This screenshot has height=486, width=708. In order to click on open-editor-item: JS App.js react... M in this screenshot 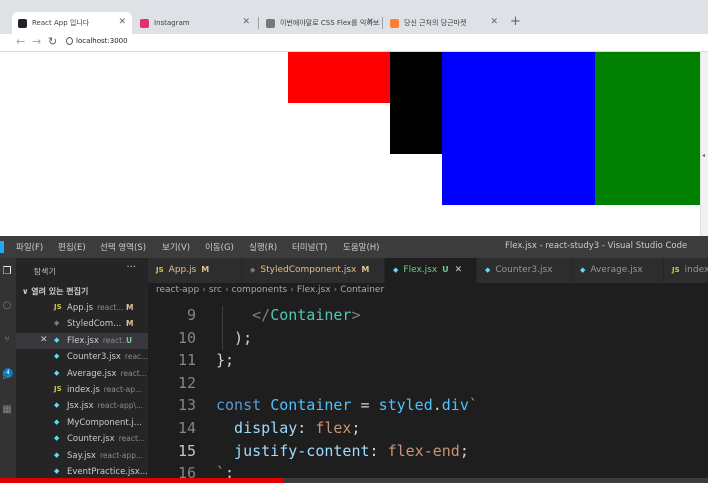, I will do `click(82, 308)`.